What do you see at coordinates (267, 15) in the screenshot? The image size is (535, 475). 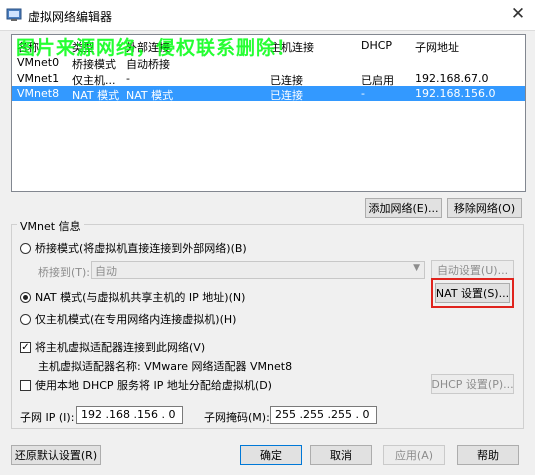 I see `title-bar: 虚拟网络编辑器 ✕` at bounding box center [267, 15].